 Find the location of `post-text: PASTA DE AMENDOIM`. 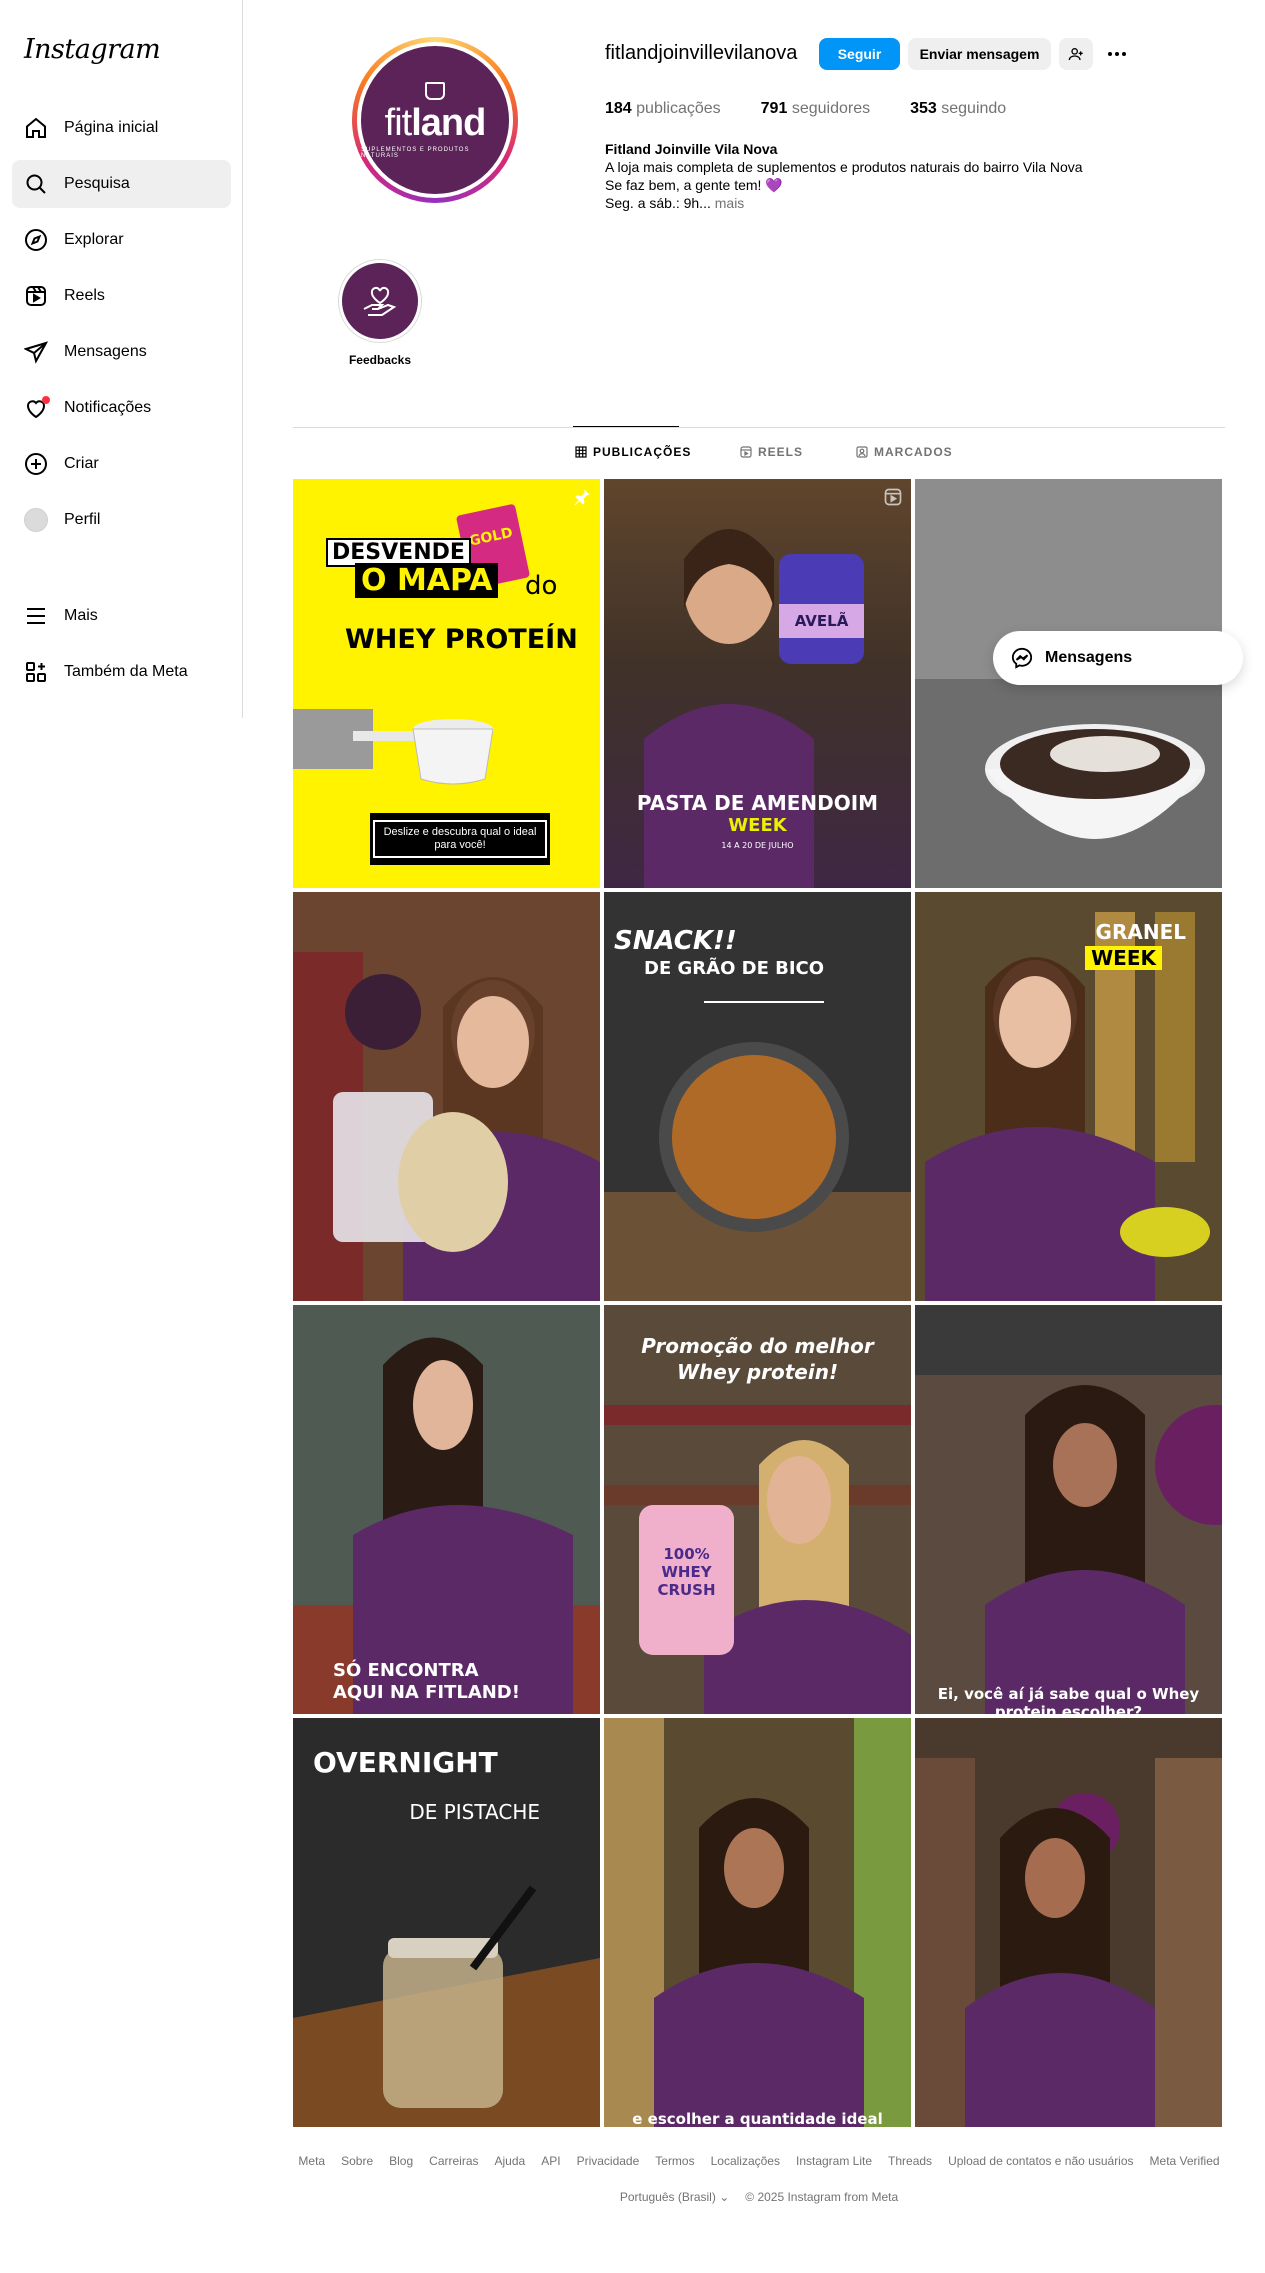

post-text: PASTA DE AMENDOIM is located at coordinates (757, 803).